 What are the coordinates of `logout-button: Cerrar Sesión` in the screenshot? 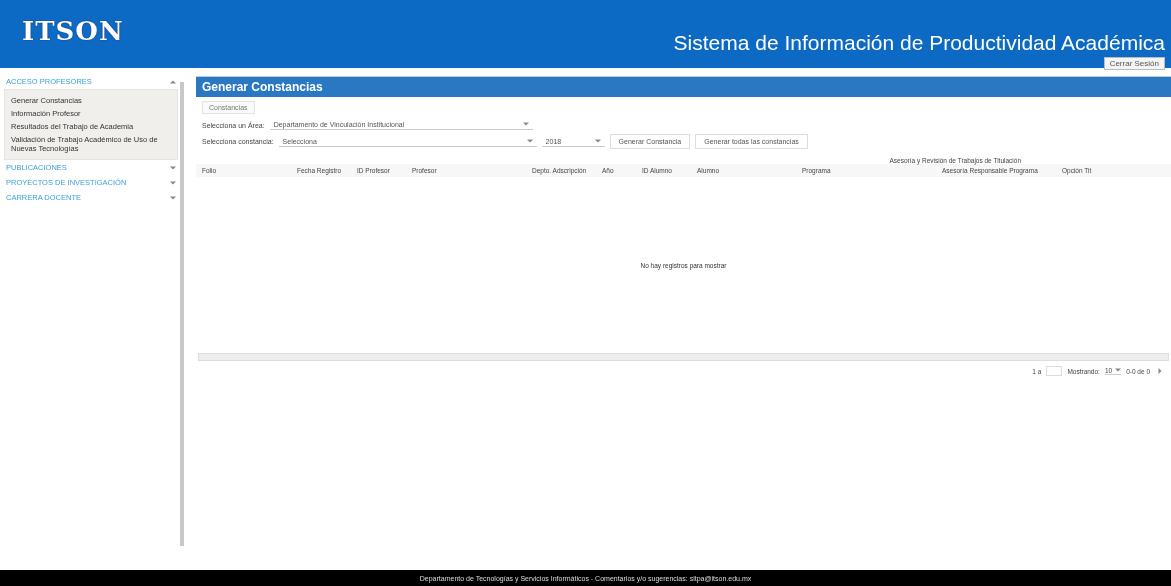 It's located at (1134, 63).